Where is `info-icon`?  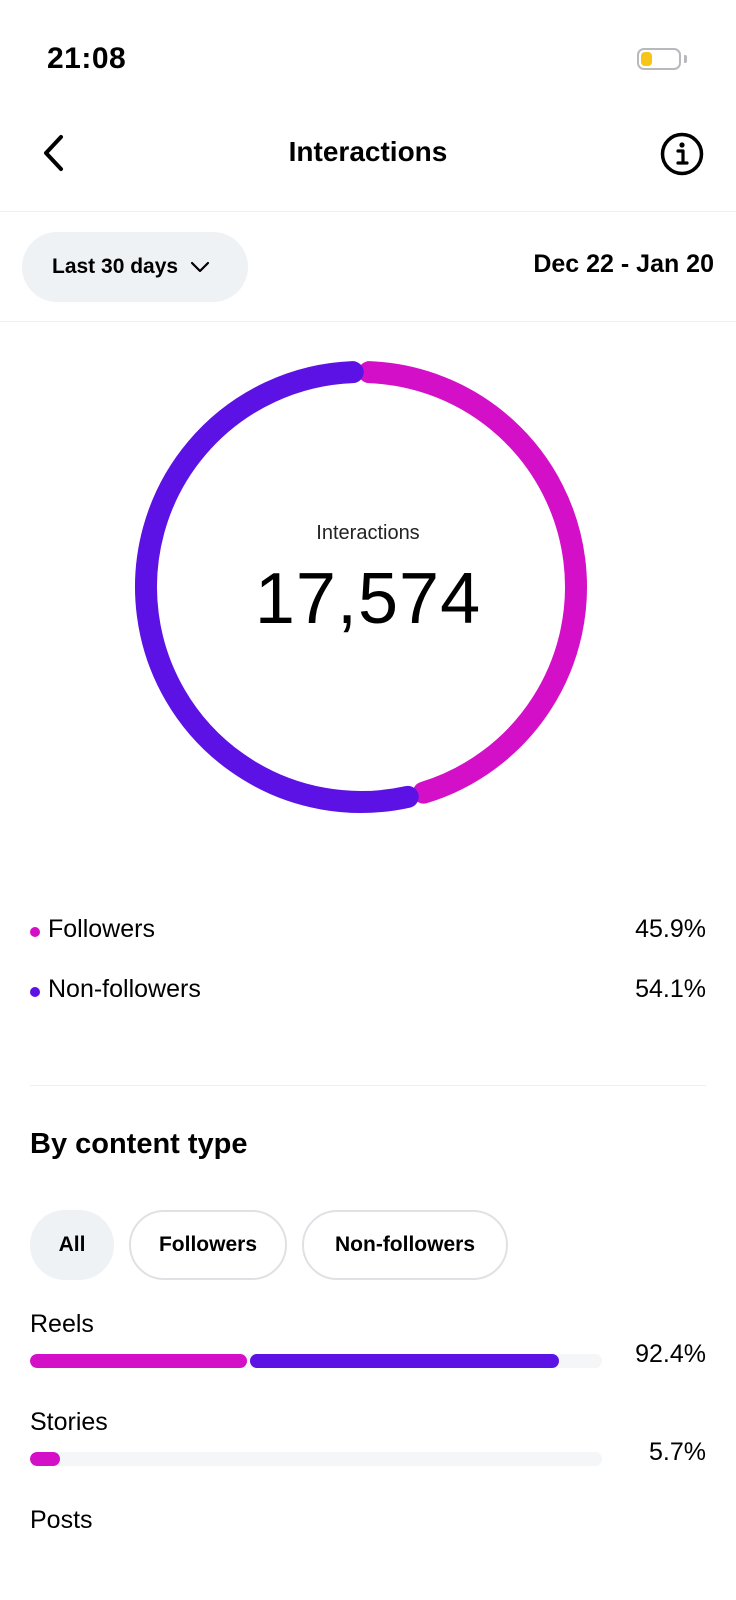 info-icon is located at coordinates (682, 154).